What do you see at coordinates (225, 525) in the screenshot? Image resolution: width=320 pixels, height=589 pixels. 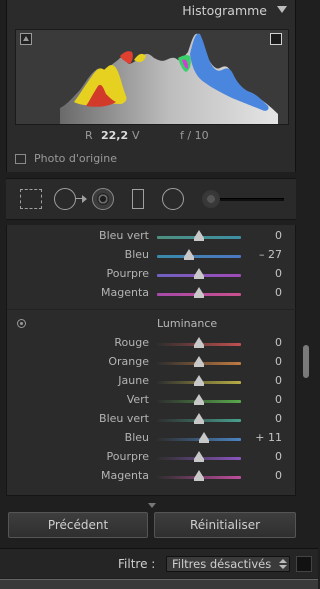 I see `reset-button: Réinitialiser` at bounding box center [225, 525].